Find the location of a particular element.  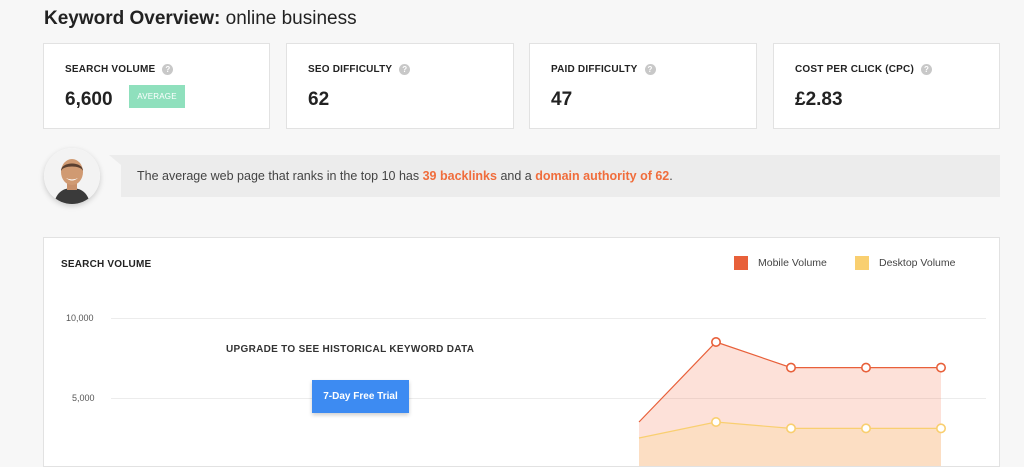

avatar-portrait-icon is located at coordinates (72, 176).